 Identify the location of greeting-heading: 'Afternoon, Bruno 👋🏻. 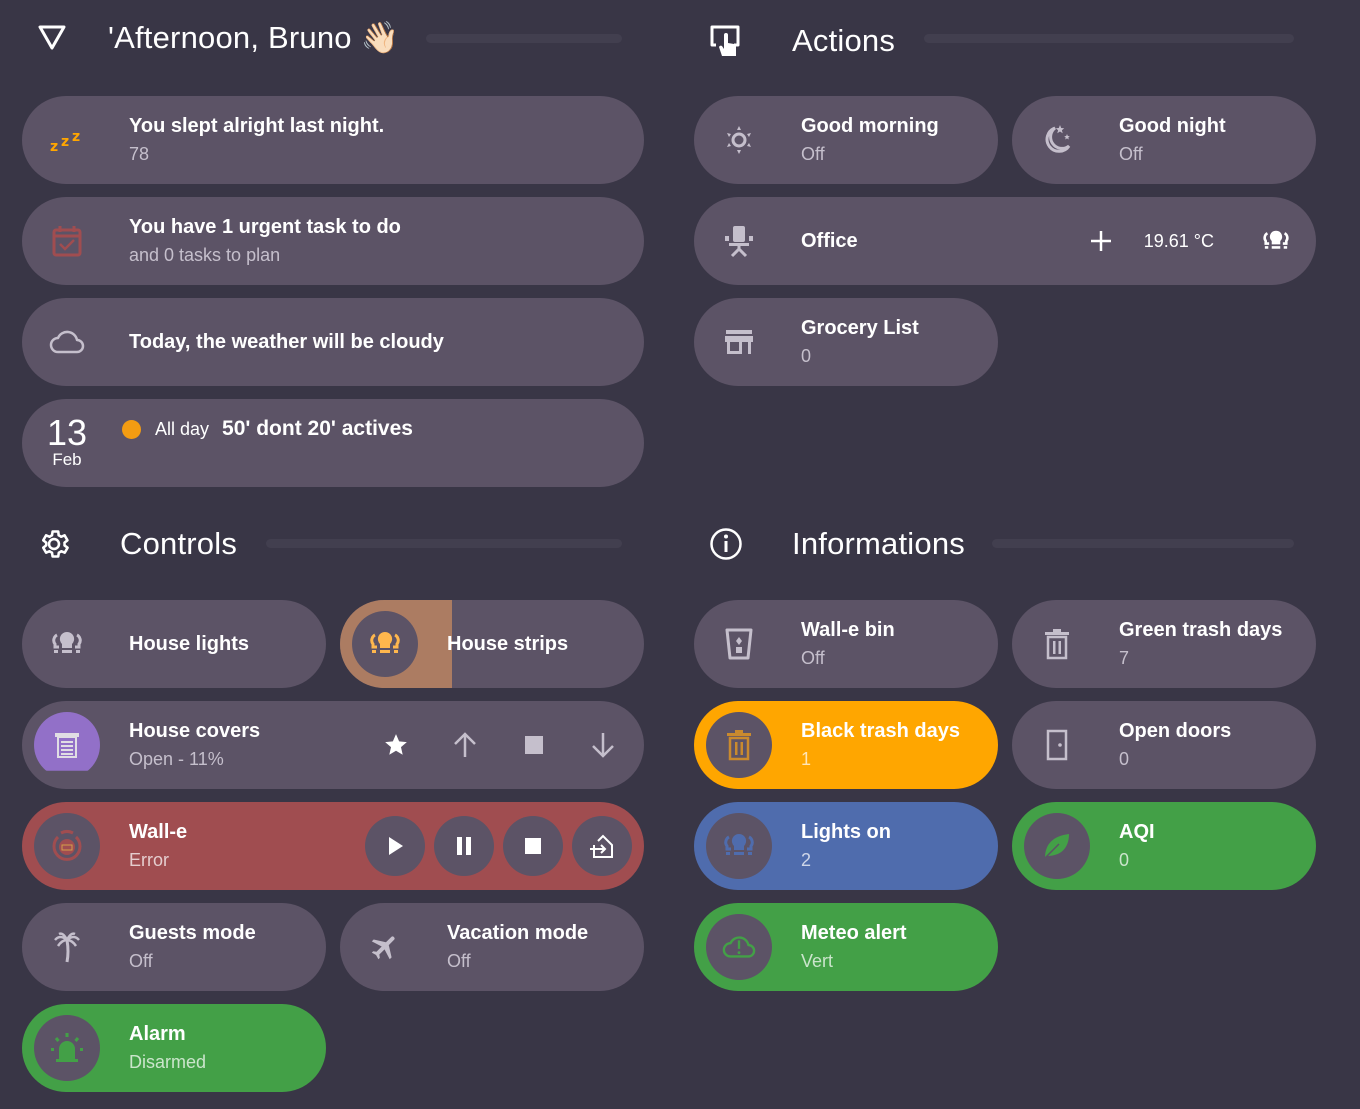
(215, 37).